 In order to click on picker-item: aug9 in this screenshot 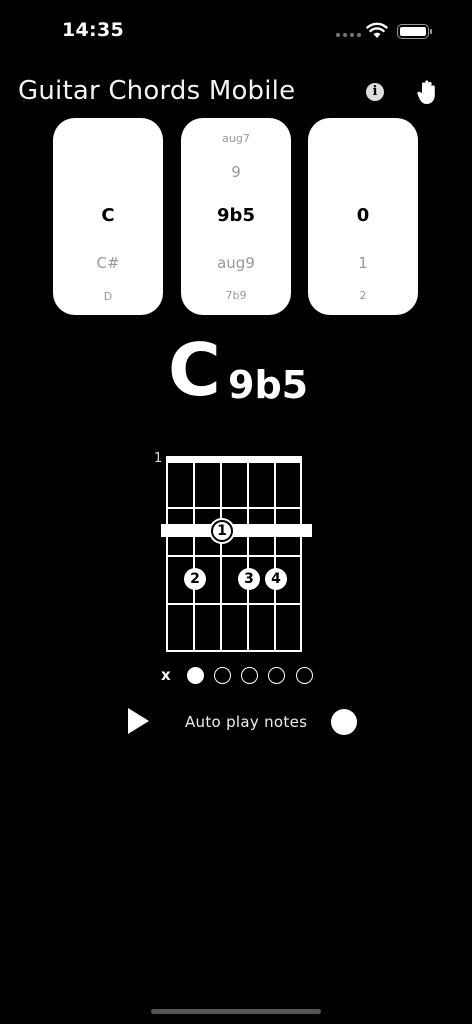, I will do `click(236, 263)`.